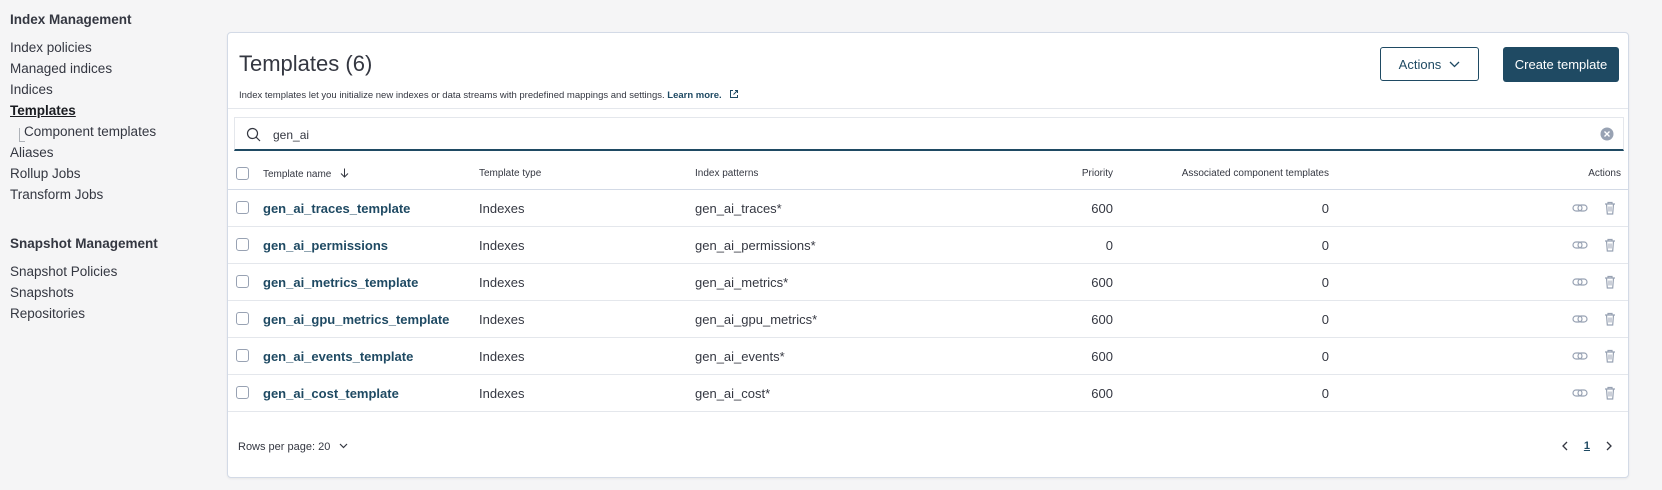  What do you see at coordinates (733, 393) in the screenshot?
I see `index-patterns-cell: gen_ai_cost*` at bounding box center [733, 393].